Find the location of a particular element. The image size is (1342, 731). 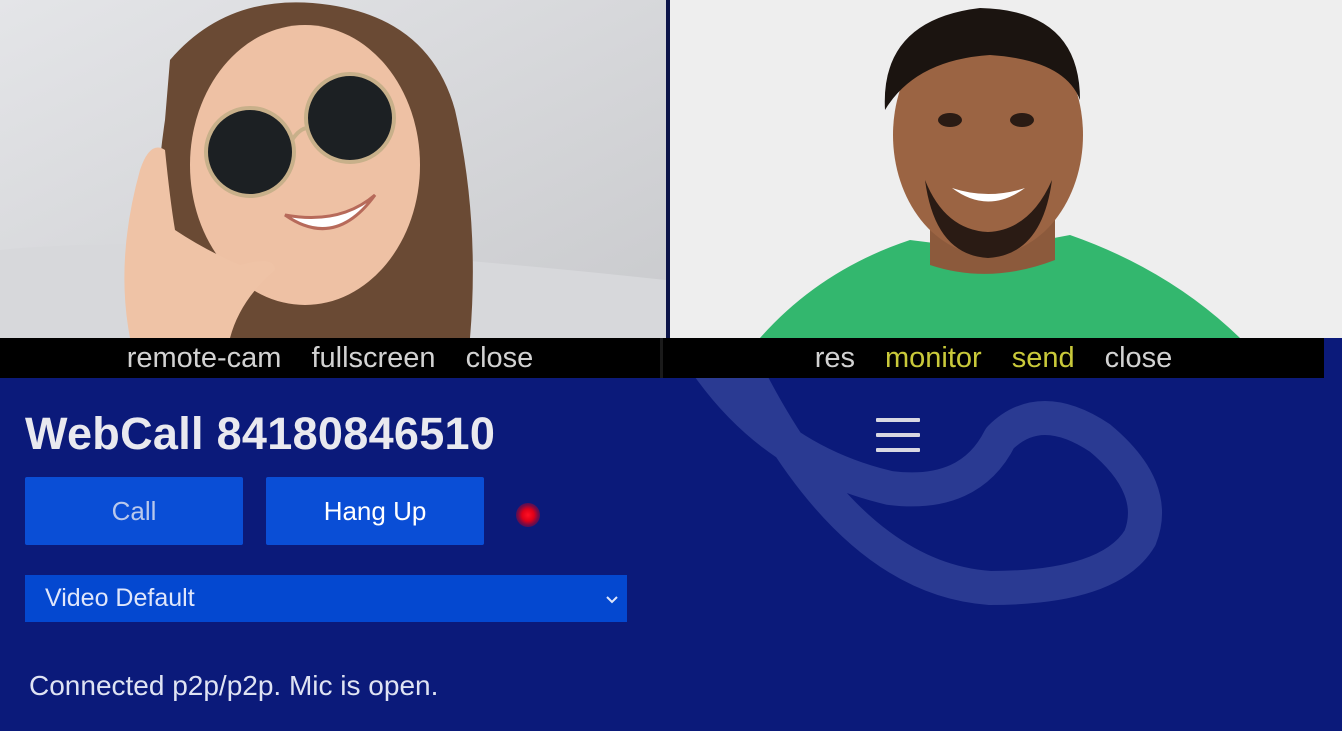

hang-up-button: Hang Up is located at coordinates (375, 511).